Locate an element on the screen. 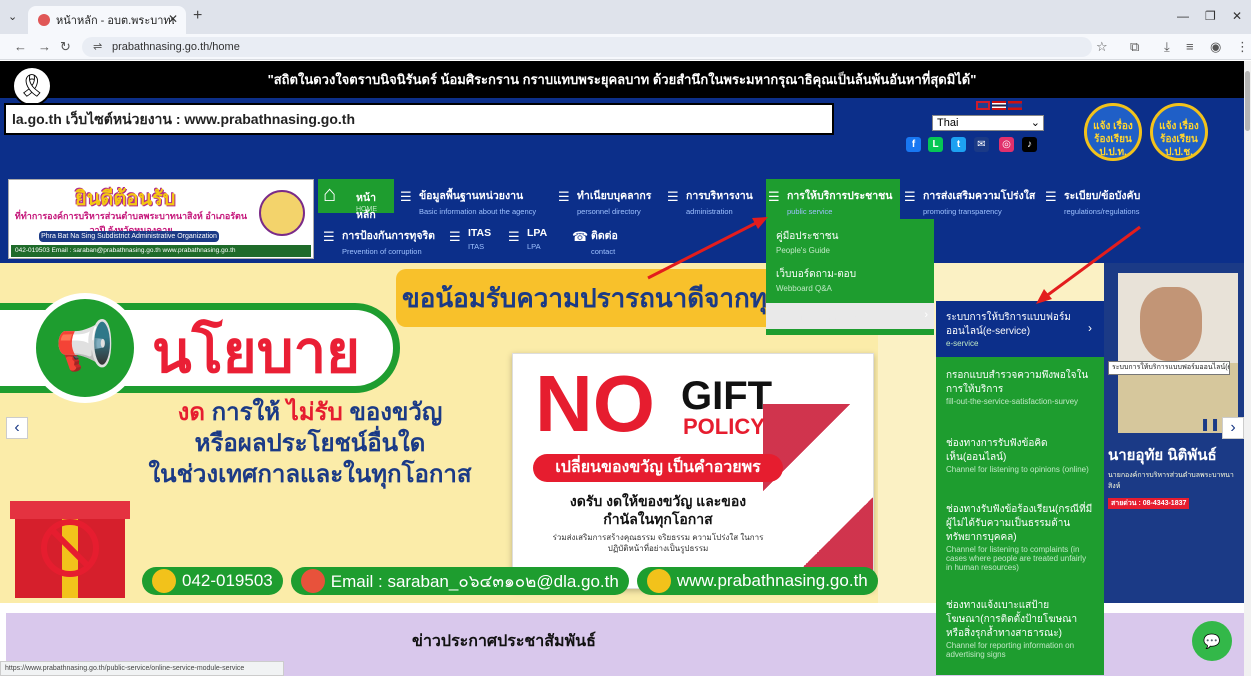  browser-menu-icon: ⋮ is located at coordinates (1242, 47).